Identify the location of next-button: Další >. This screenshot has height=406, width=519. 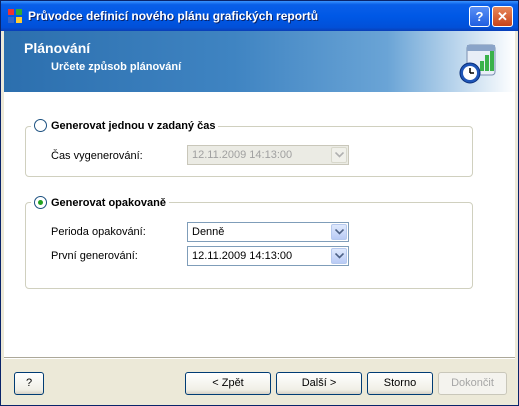
(319, 383).